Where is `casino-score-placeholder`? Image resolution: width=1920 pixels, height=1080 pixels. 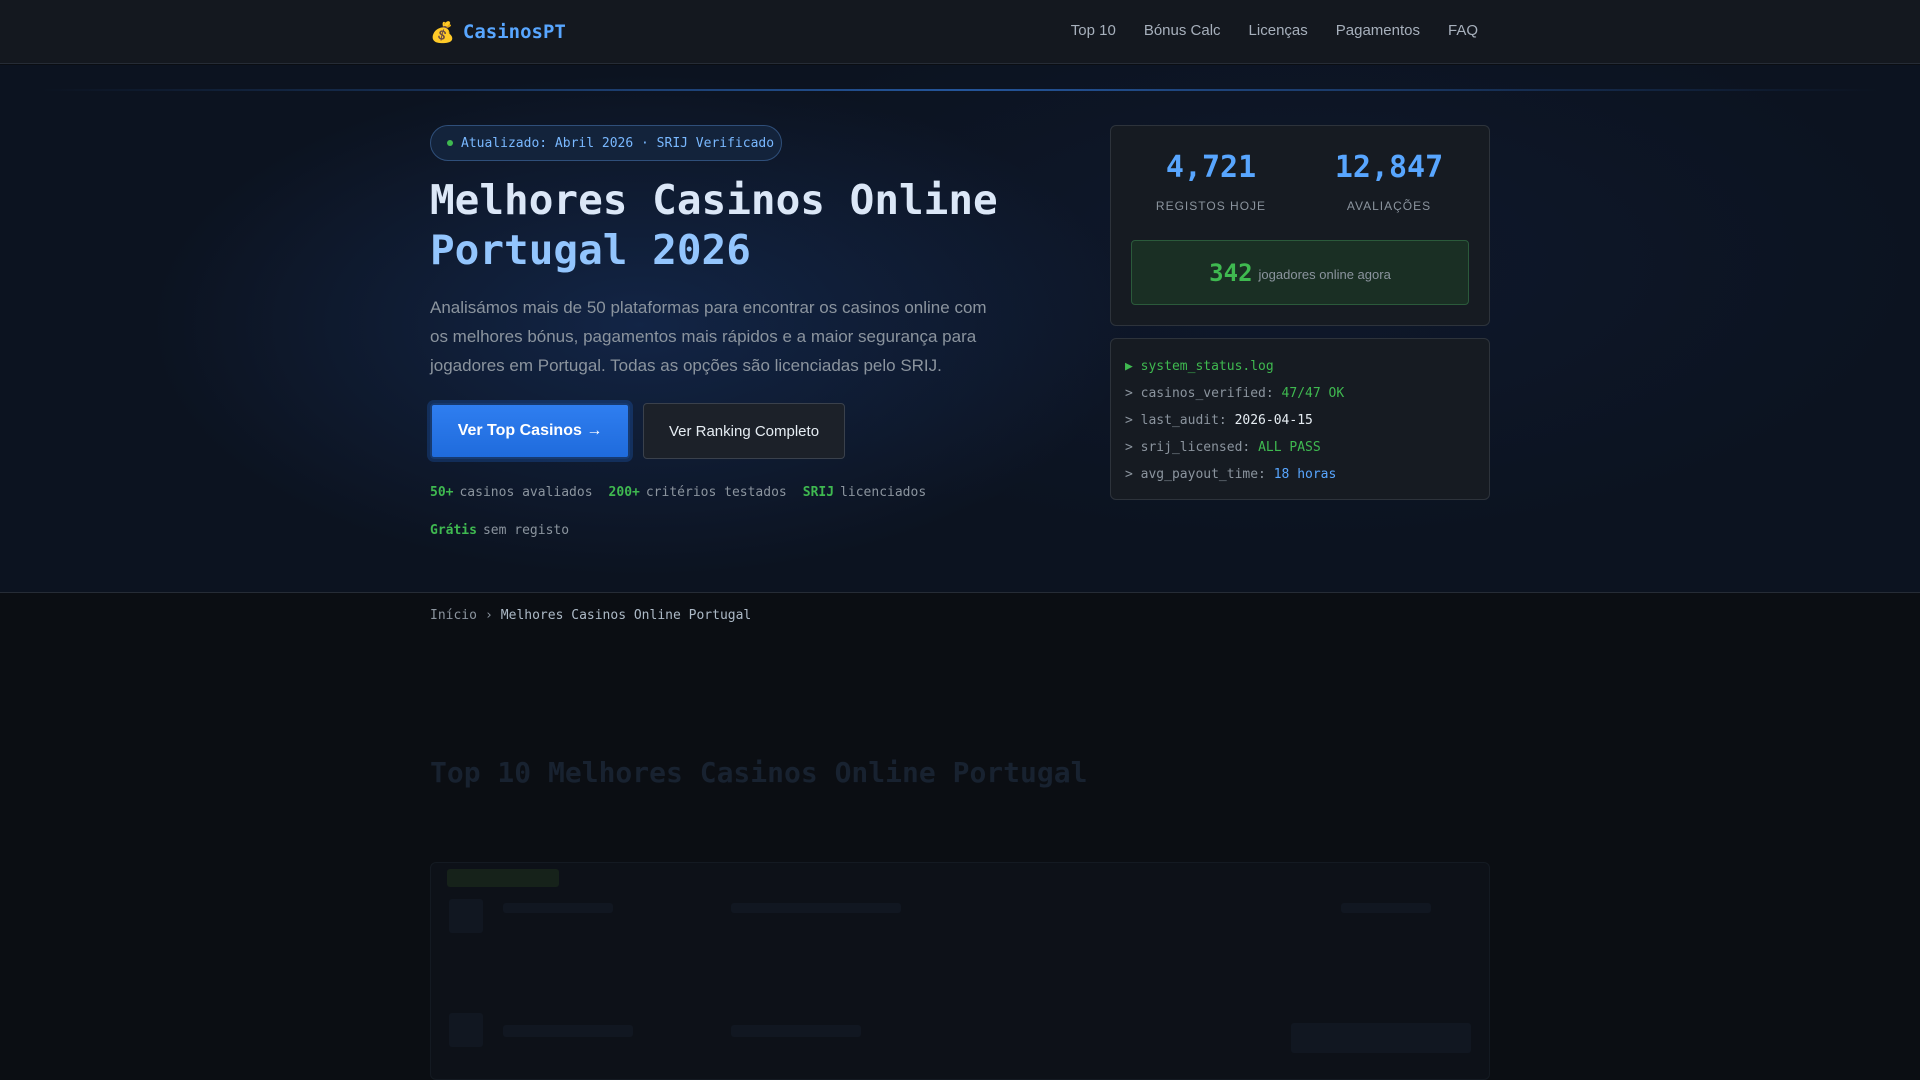 casino-score-placeholder is located at coordinates (1386, 908).